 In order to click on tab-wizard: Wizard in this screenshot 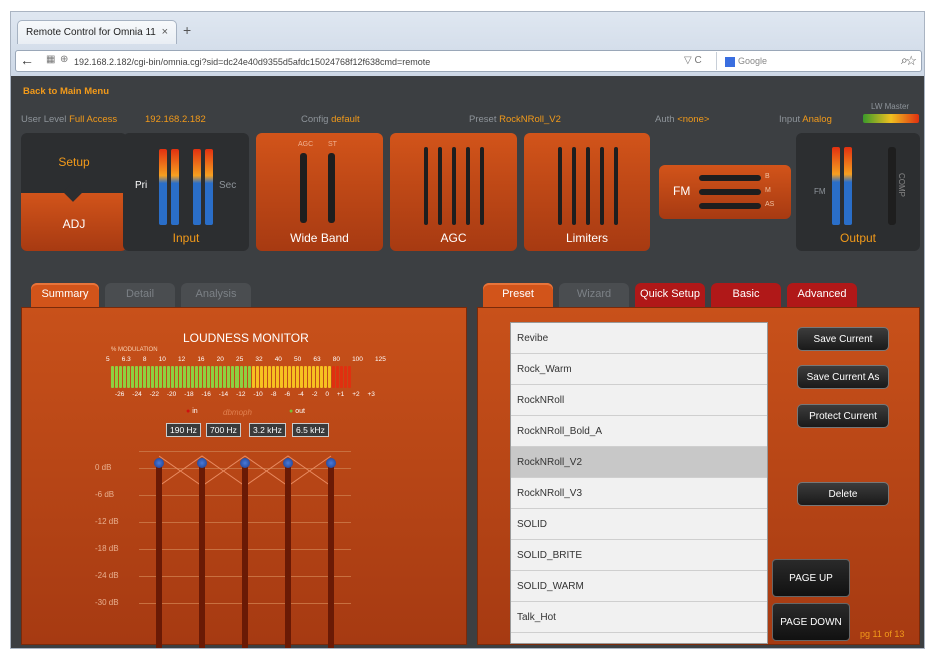, I will do `click(594, 295)`.